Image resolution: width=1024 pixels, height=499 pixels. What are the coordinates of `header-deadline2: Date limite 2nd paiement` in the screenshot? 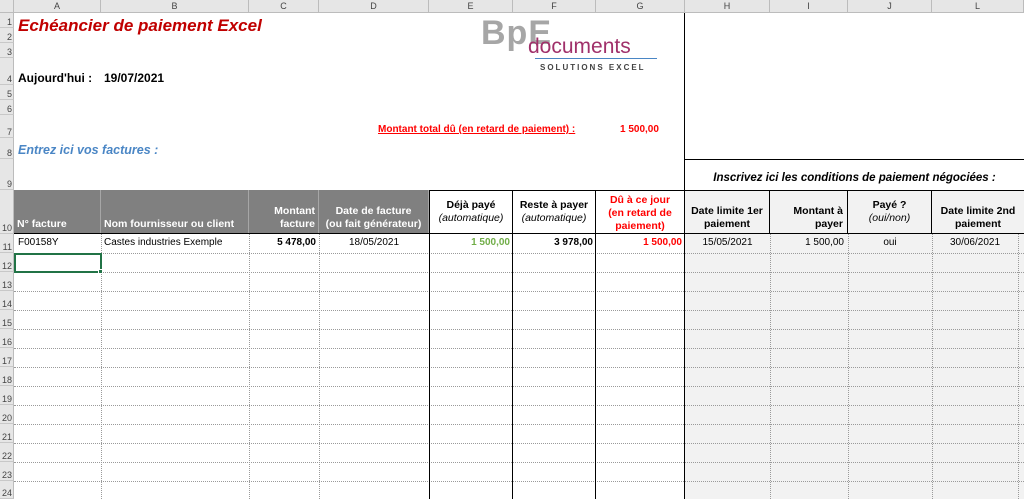 It's located at (978, 212).